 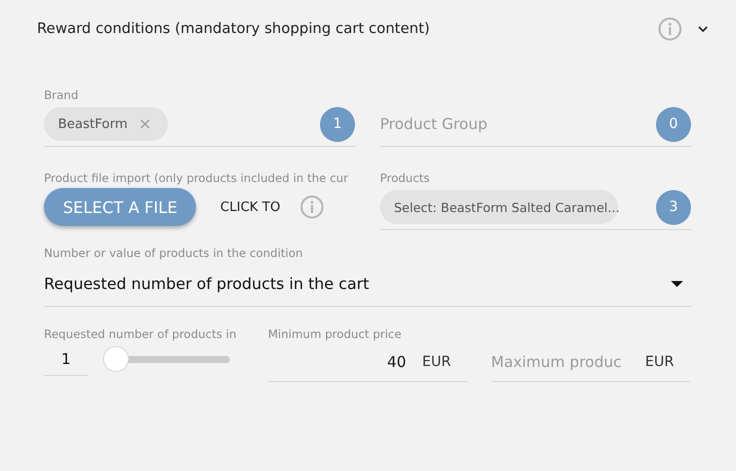 What do you see at coordinates (703, 29) in the screenshot?
I see `chevron-icon` at bounding box center [703, 29].